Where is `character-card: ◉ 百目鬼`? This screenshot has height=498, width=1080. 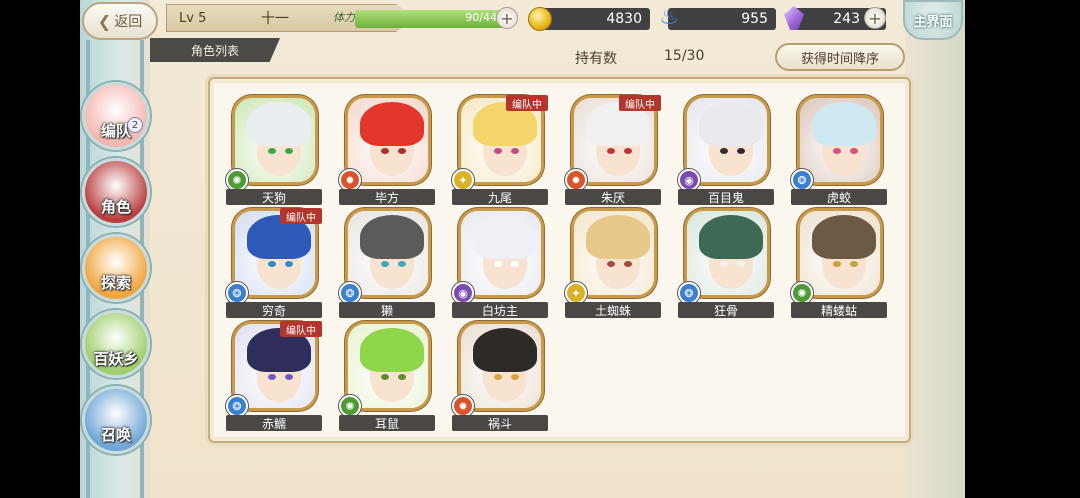 character-card: ◉ 百目鬼 is located at coordinates (726, 150).